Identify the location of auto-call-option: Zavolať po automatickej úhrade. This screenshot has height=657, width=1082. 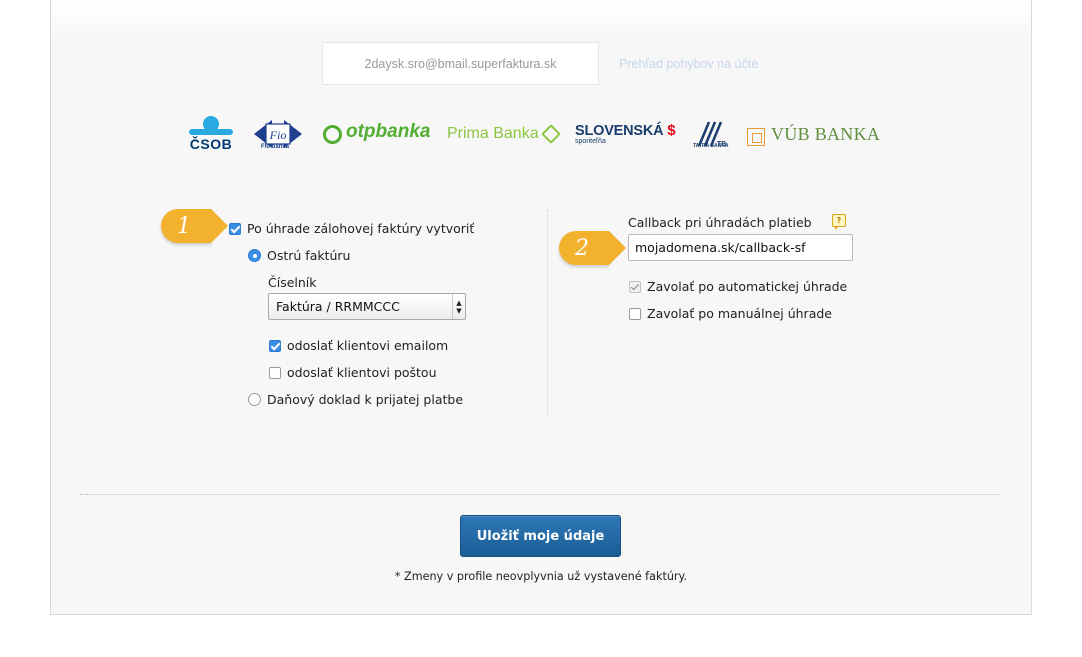
(738, 286).